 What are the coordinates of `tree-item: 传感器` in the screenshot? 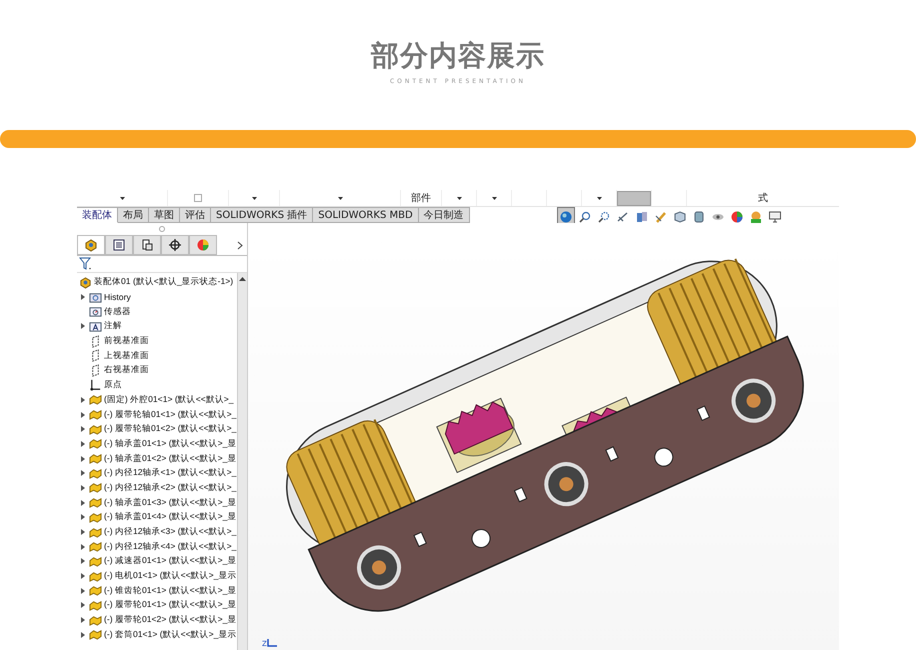 It's located at (117, 312).